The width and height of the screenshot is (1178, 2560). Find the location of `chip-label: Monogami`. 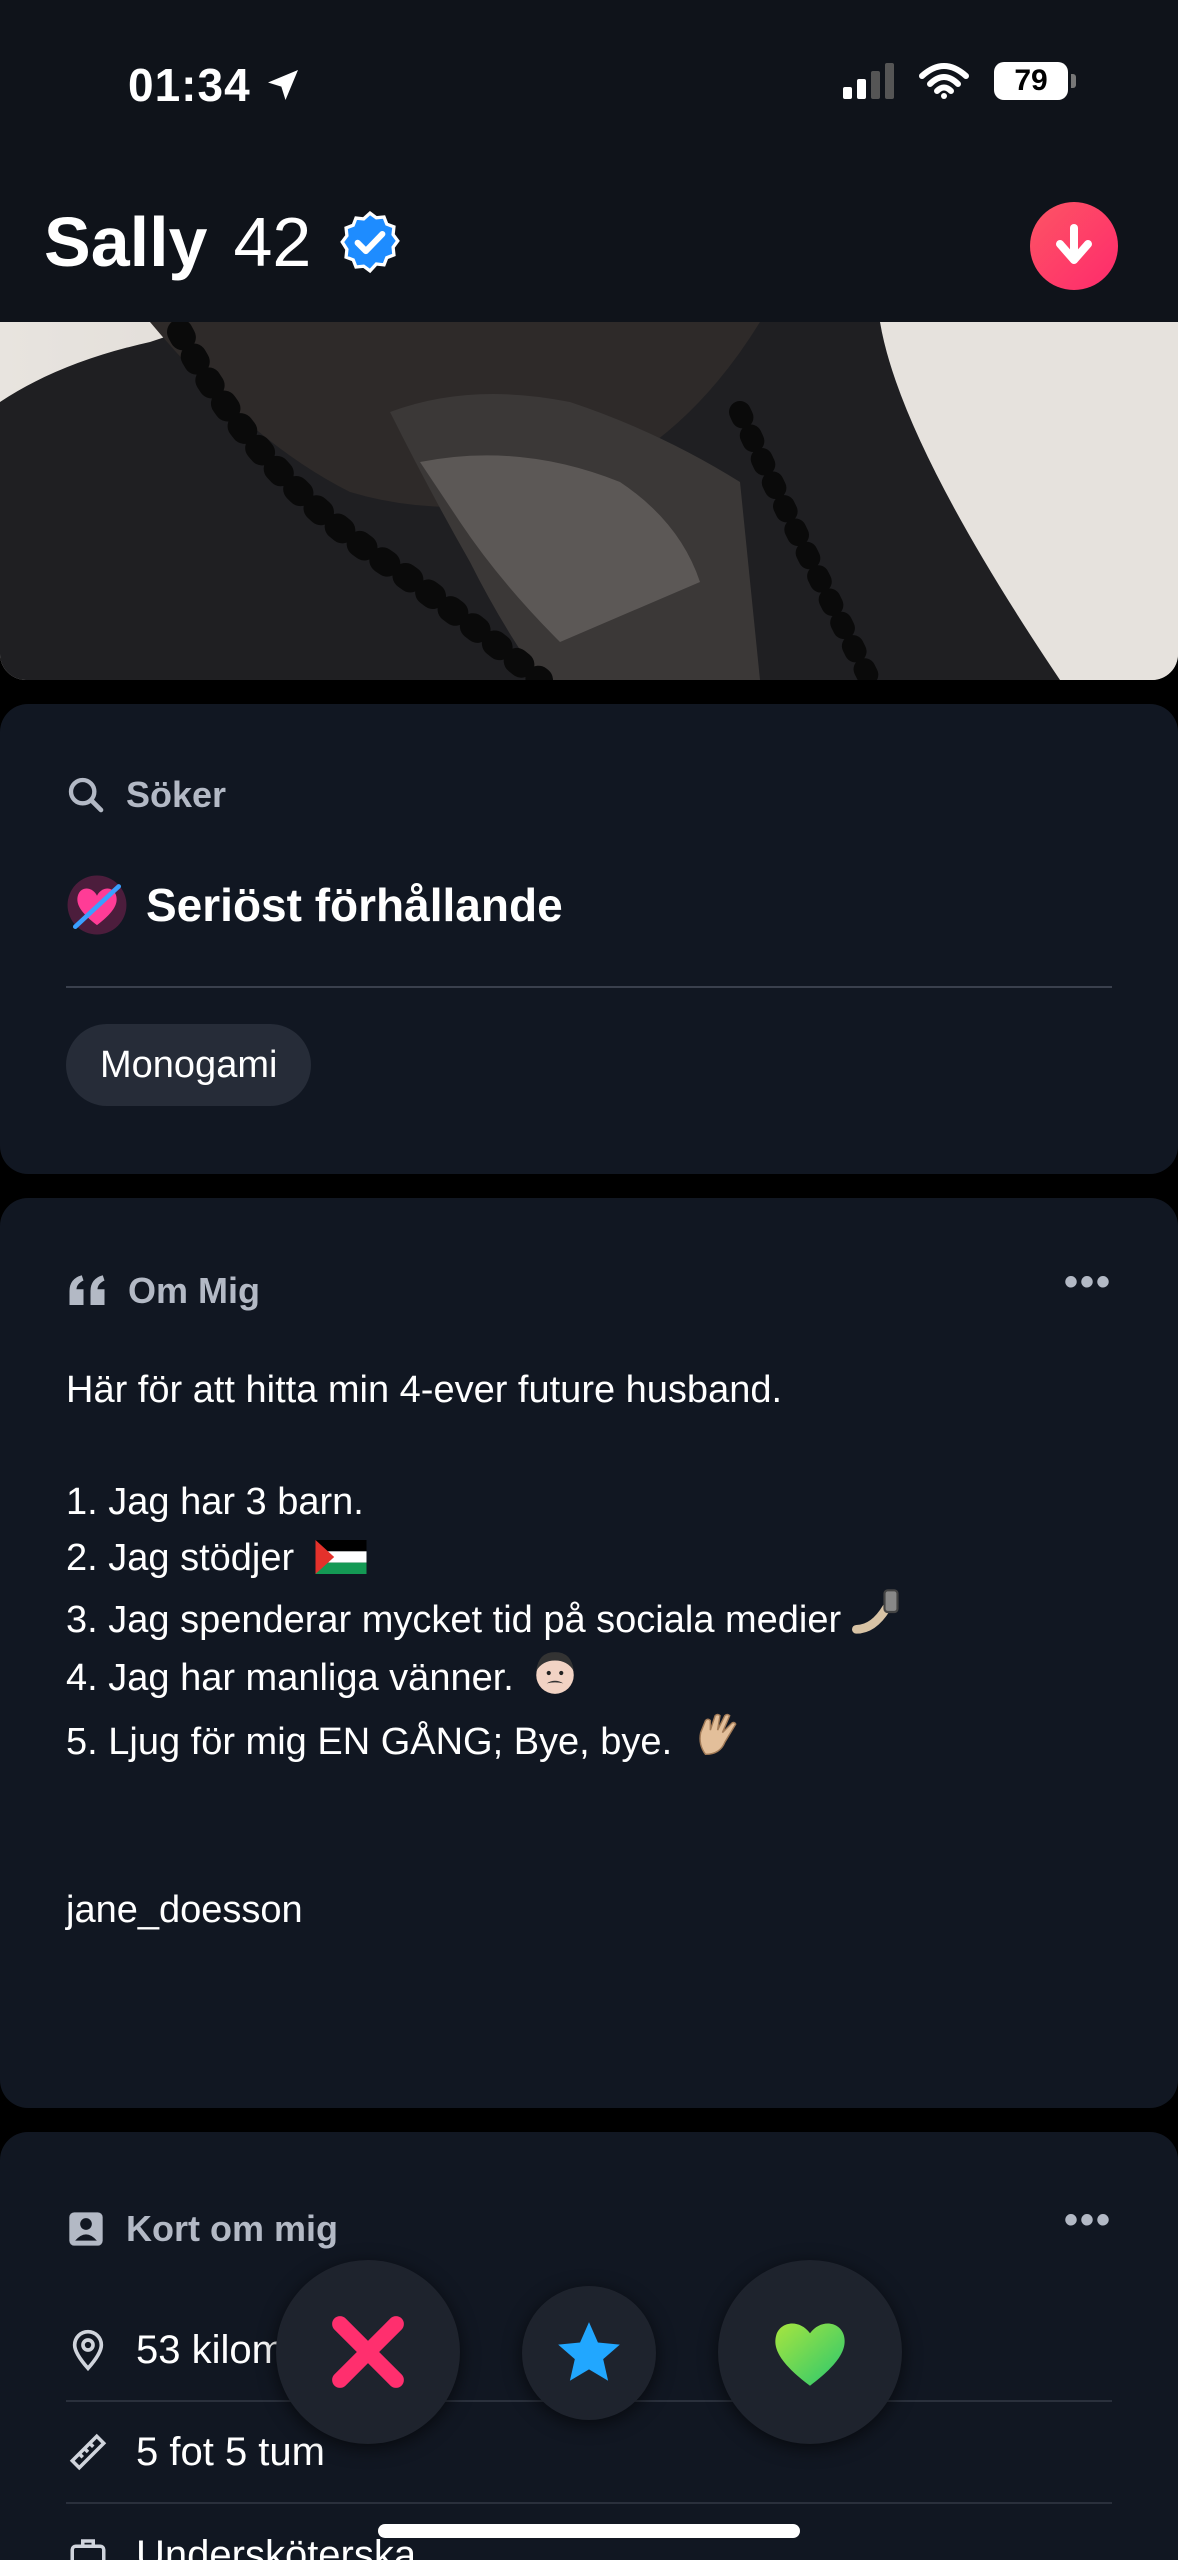

chip-label: Monogami is located at coordinates (189, 1064).